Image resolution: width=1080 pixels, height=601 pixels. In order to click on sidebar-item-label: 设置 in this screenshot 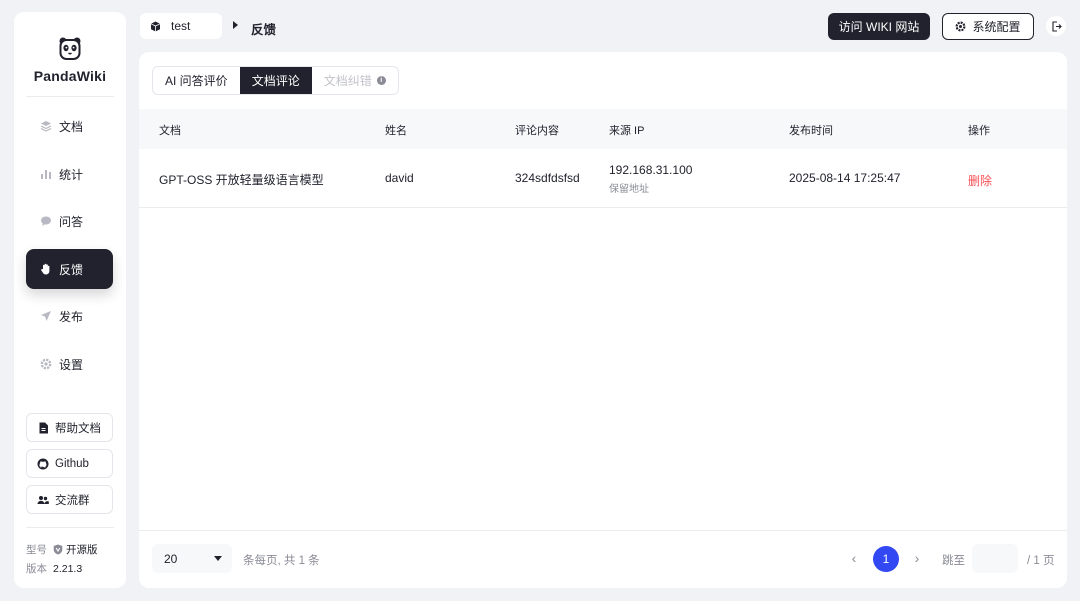, I will do `click(71, 364)`.